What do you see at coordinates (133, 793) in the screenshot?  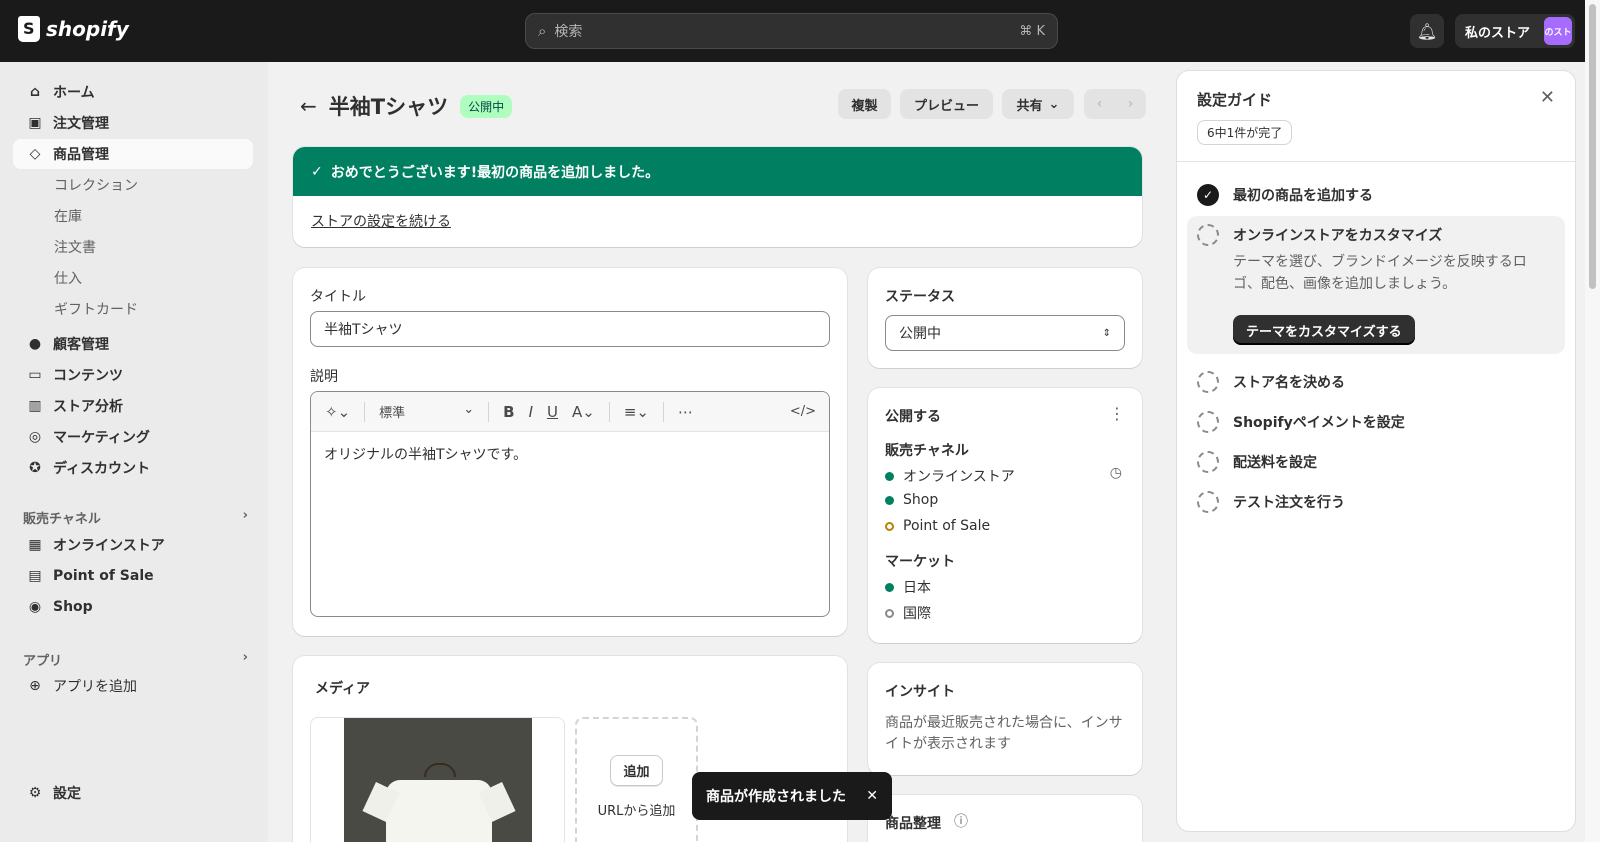 I see `sidebar-item-settings: ⚙ 設定` at bounding box center [133, 793].